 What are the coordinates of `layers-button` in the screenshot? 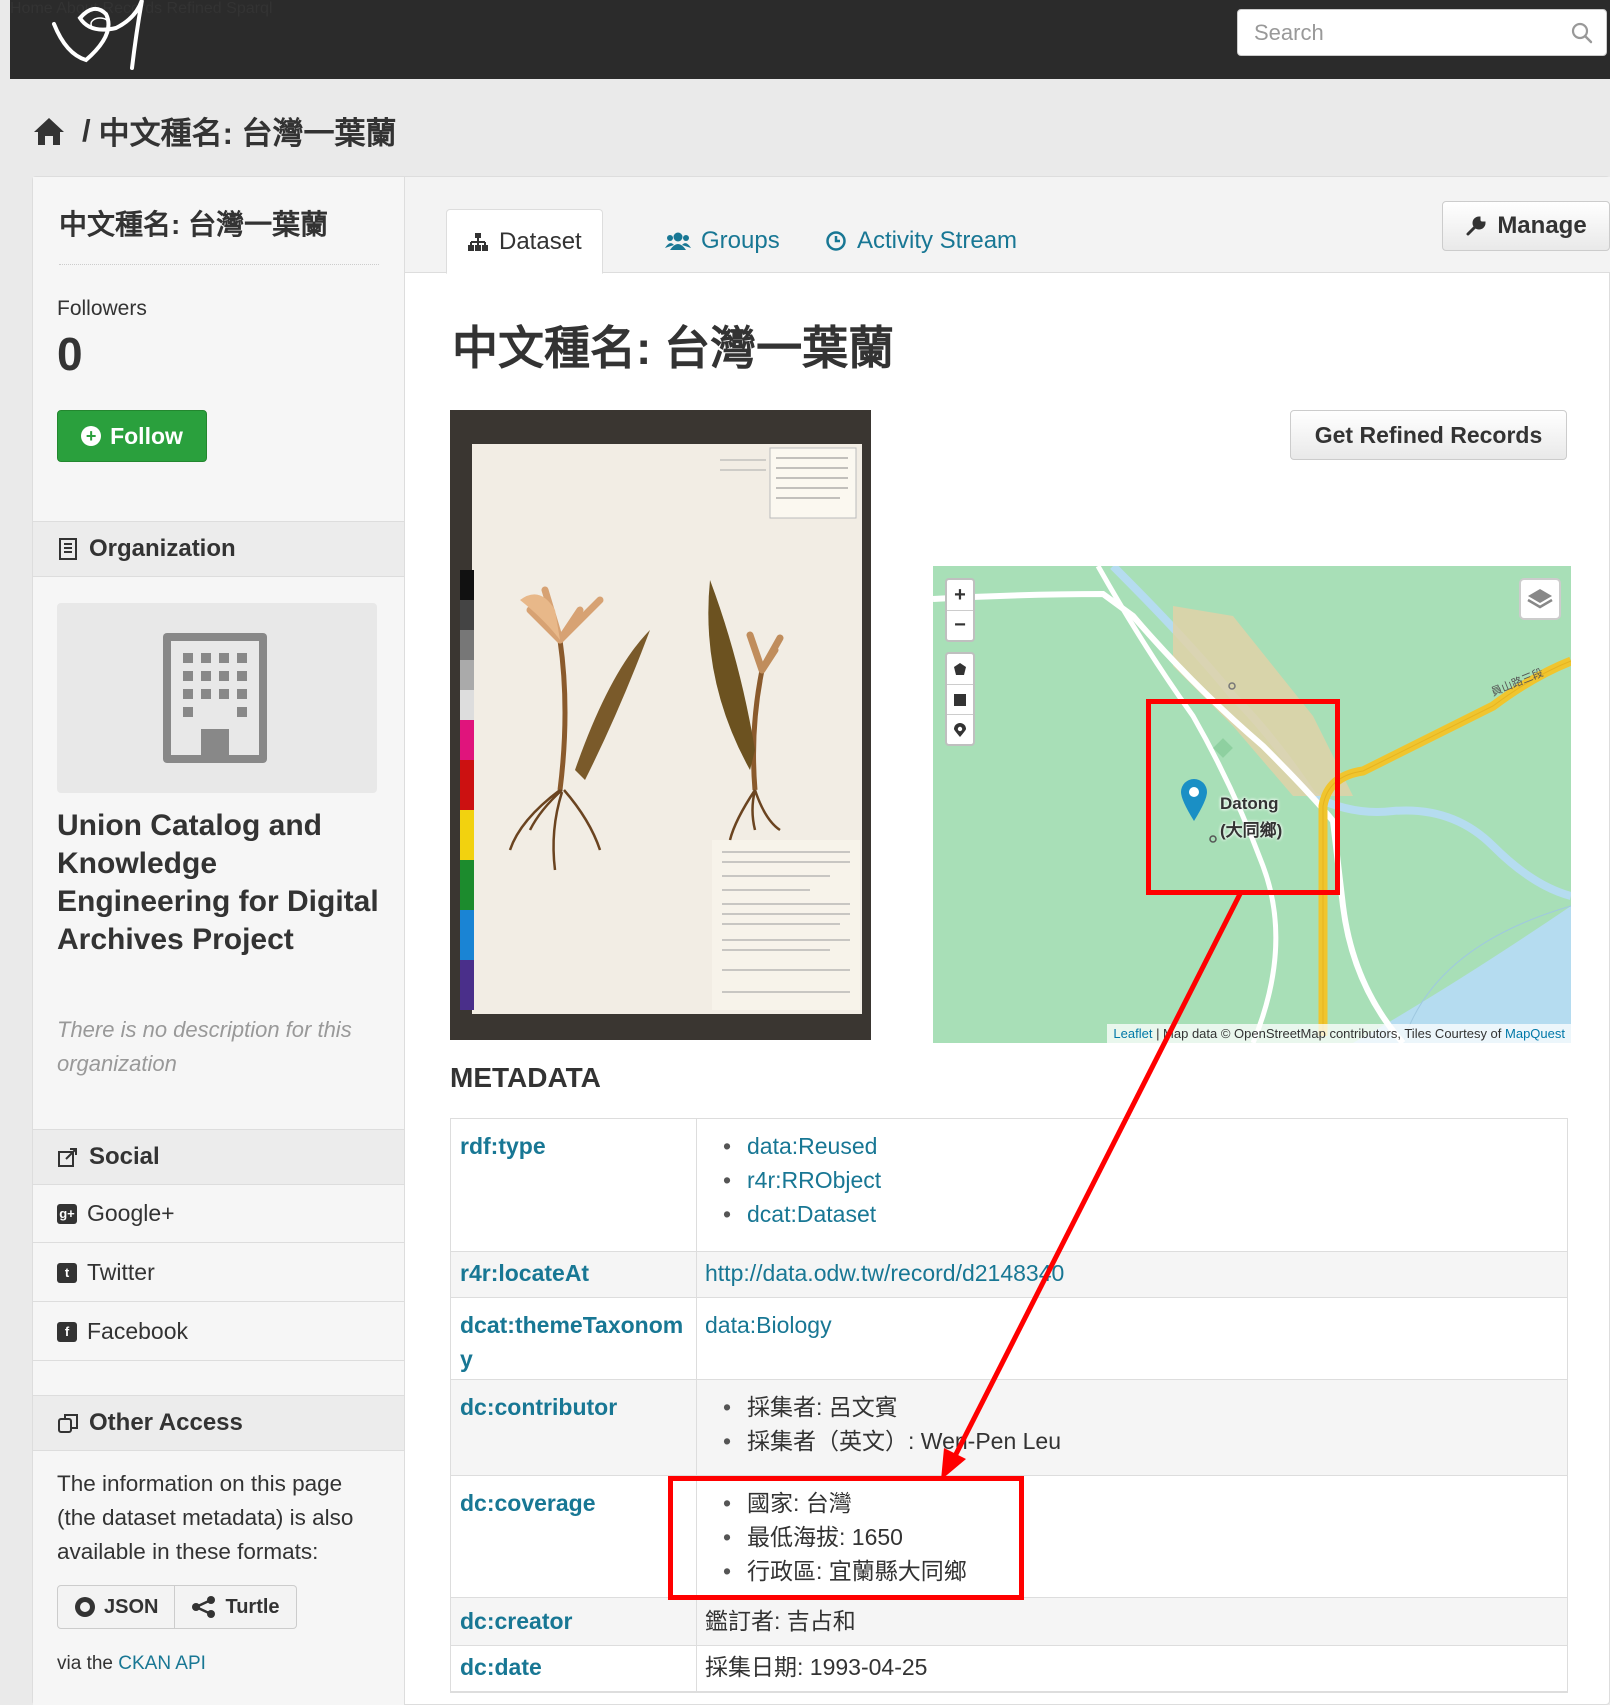 It's located at (1540, 599).